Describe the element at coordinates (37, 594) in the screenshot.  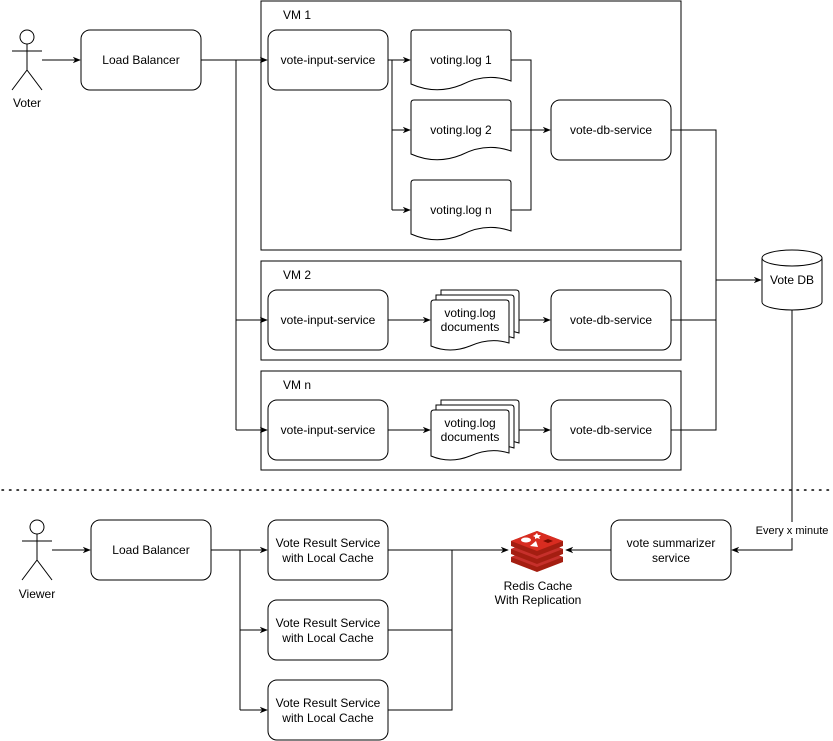
I see `viewer-label: Viewer` at that location.